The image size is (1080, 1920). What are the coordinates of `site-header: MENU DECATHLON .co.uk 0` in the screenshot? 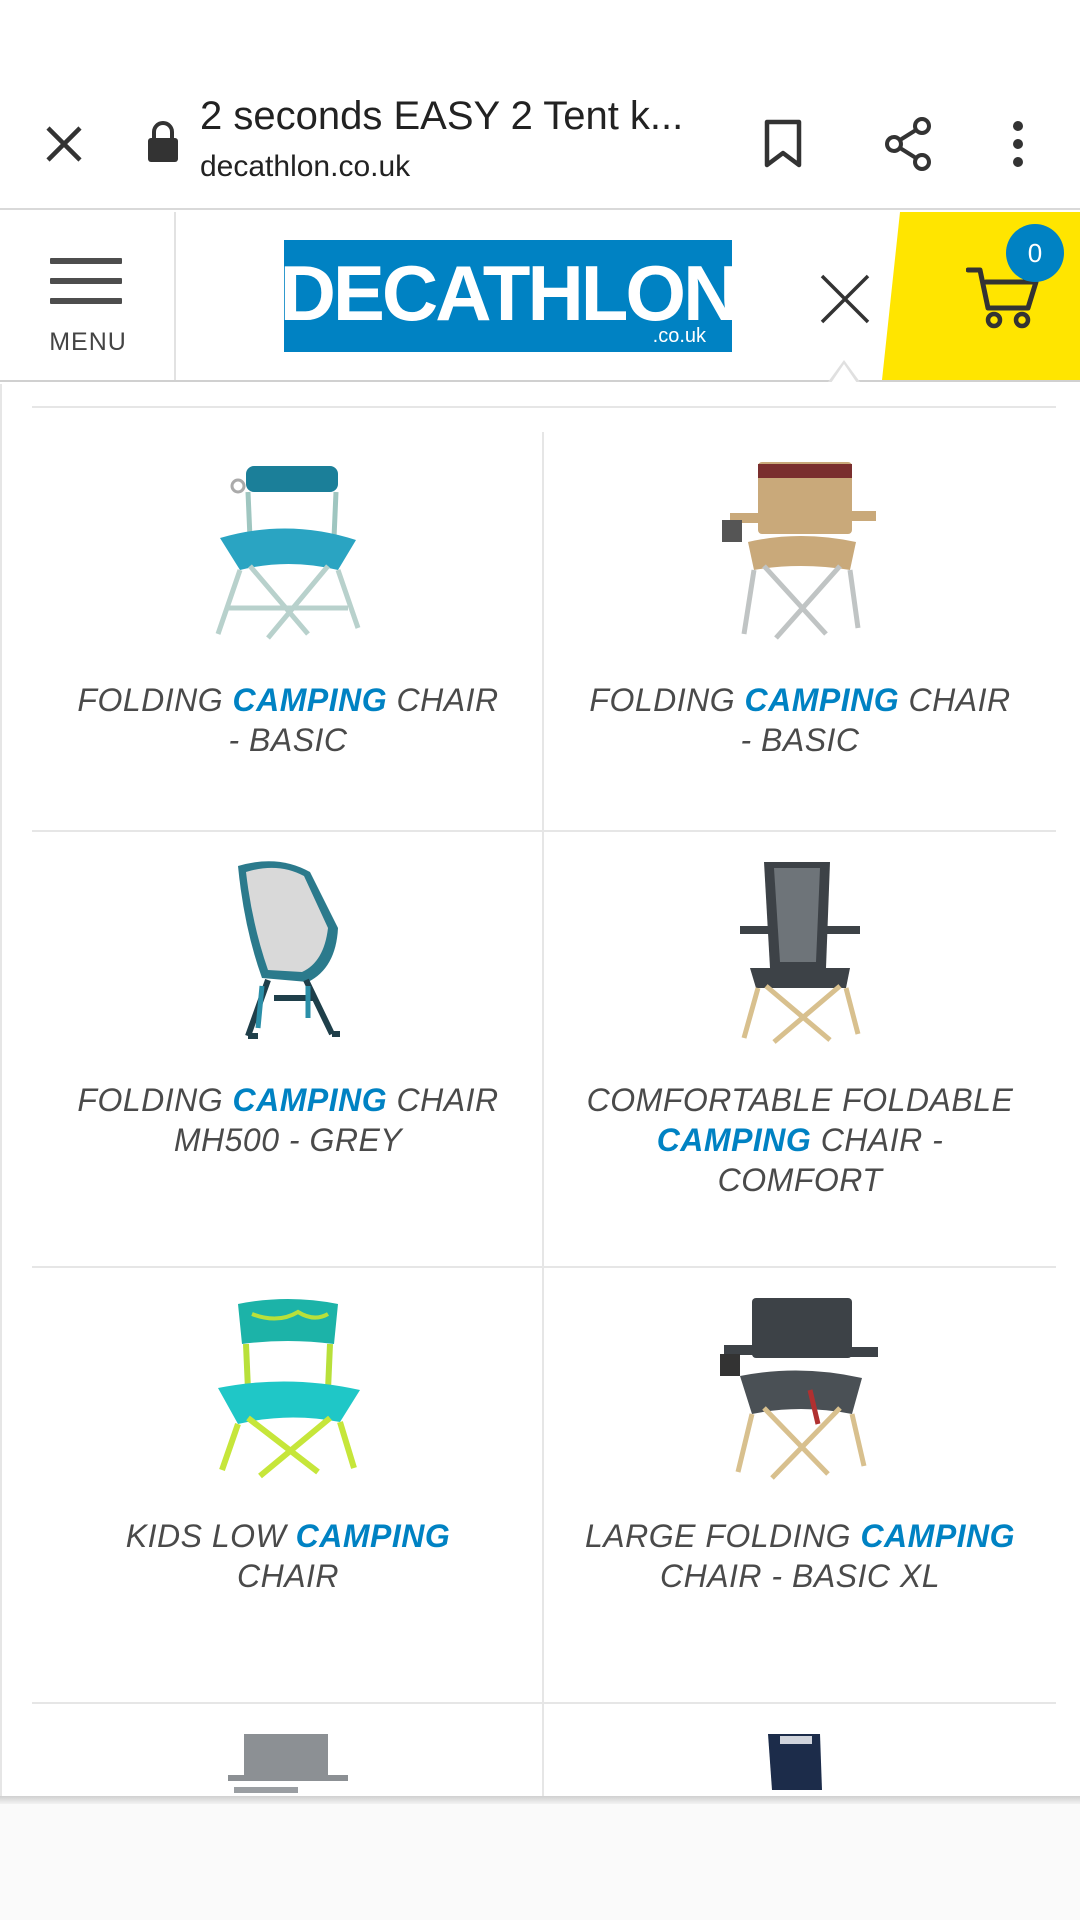 It's located at (540, 297).